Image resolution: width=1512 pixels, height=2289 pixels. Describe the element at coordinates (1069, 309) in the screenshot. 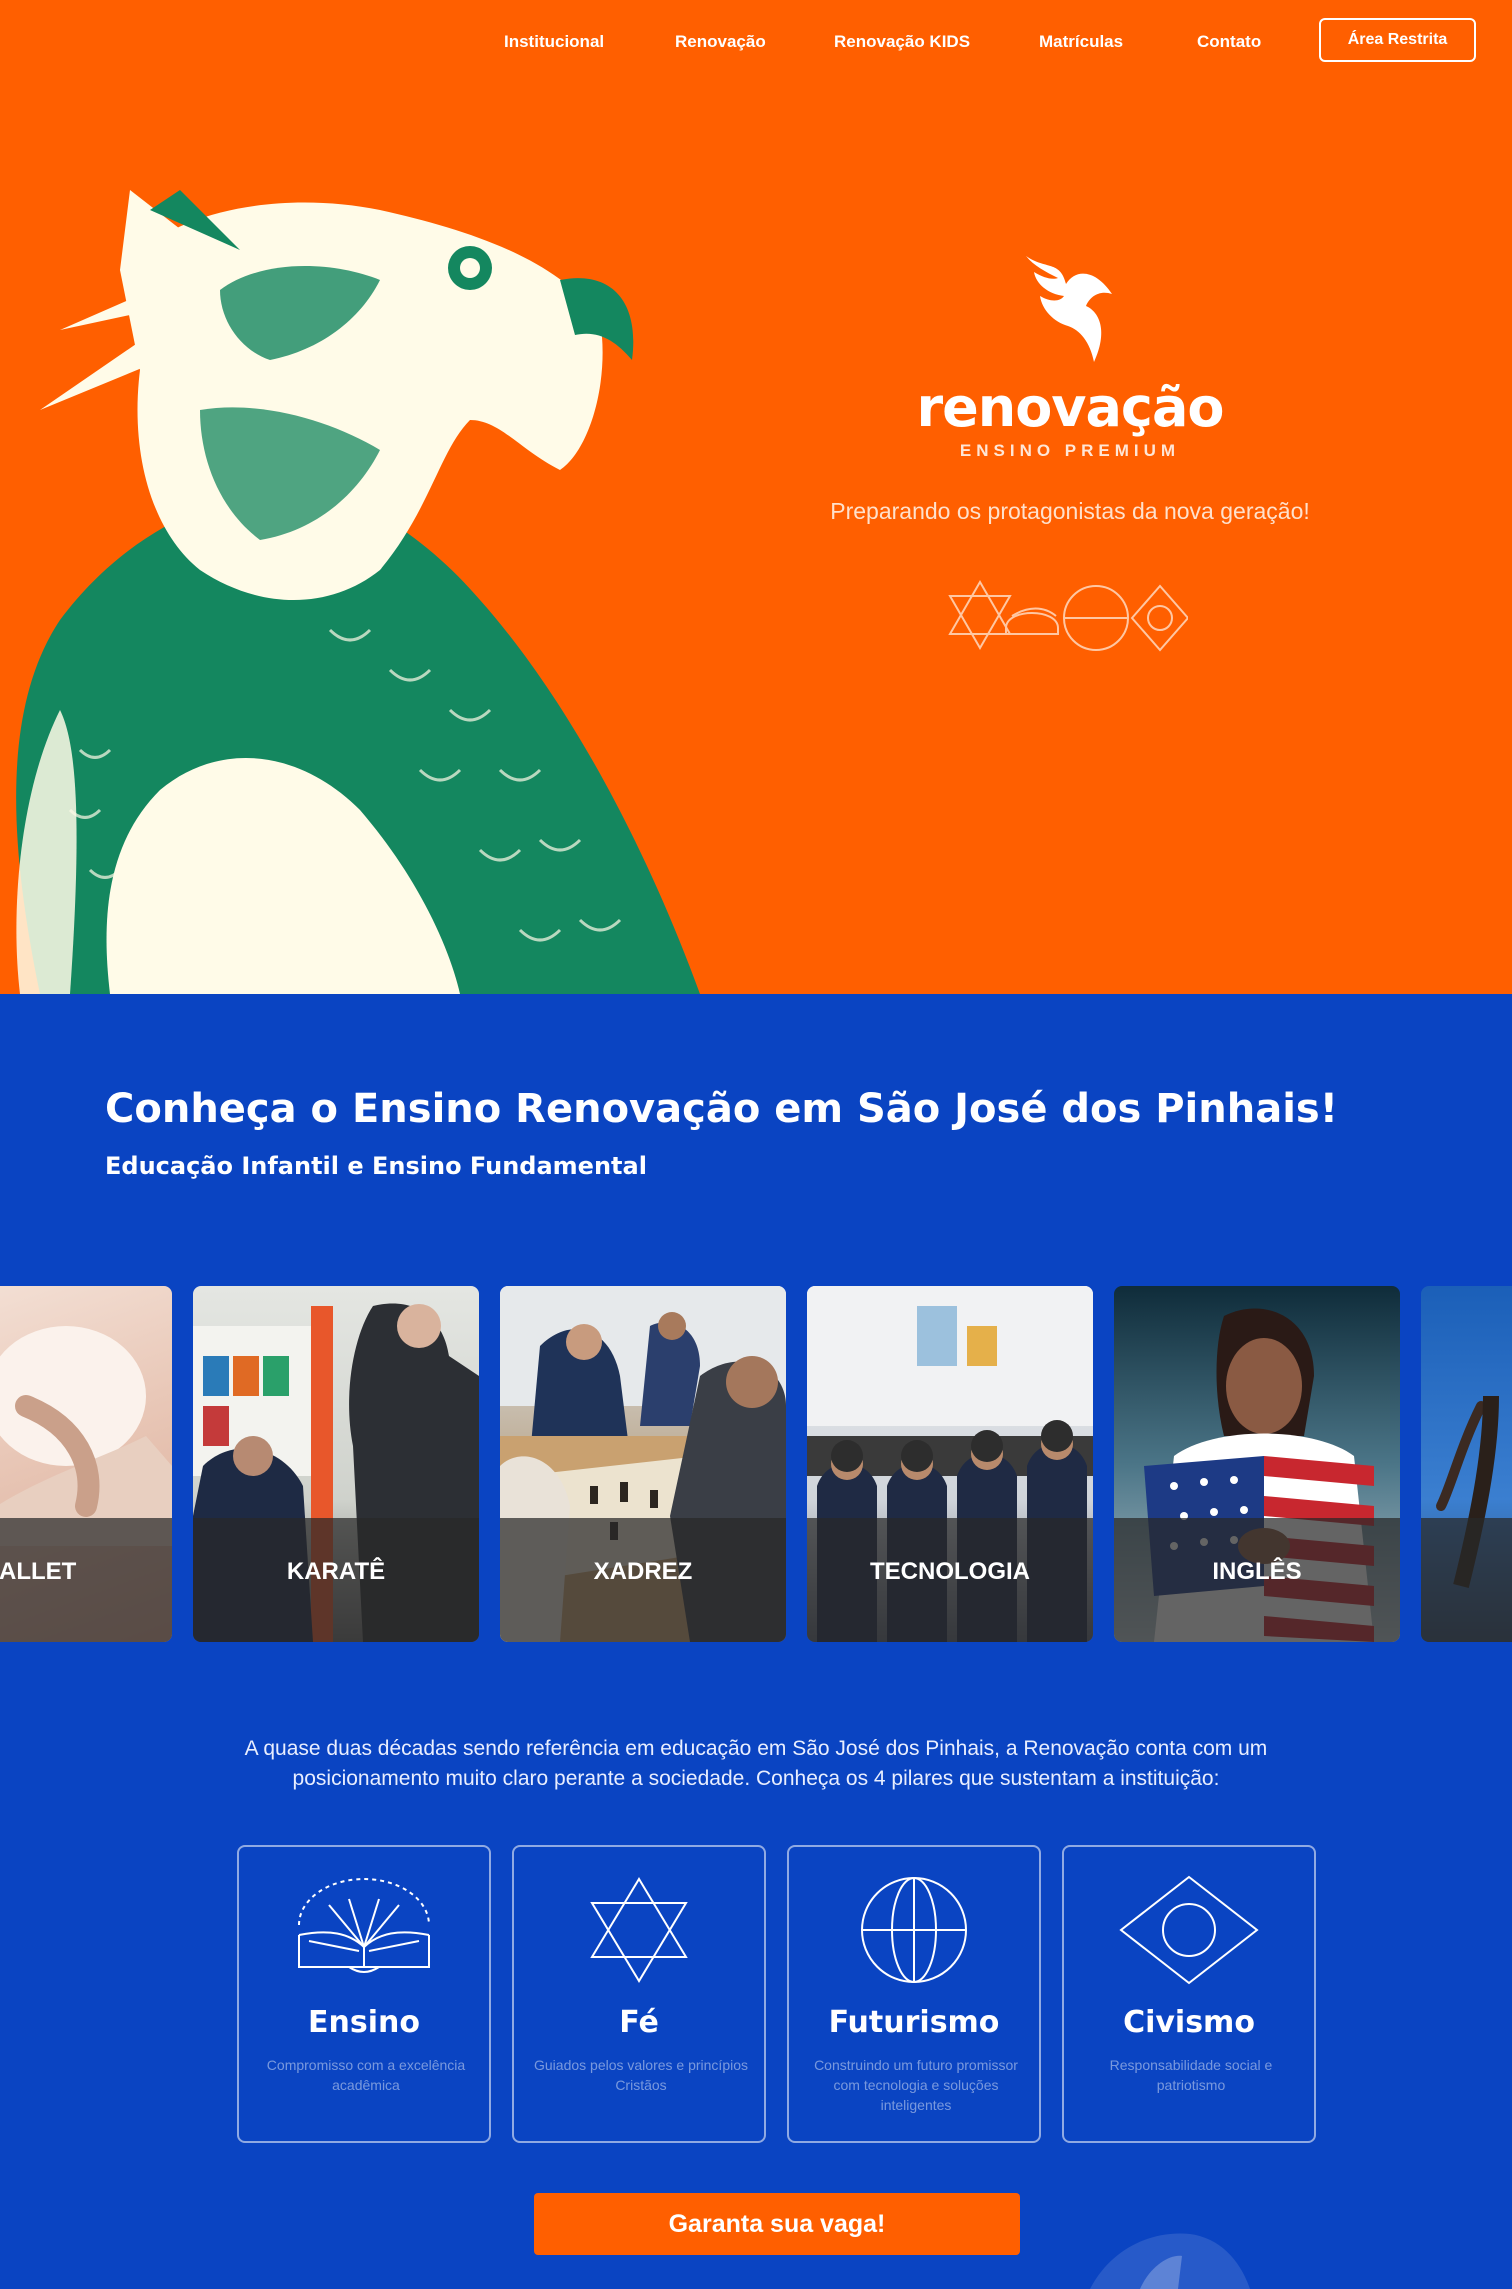

I see `eagle-logo-icon` at that location.